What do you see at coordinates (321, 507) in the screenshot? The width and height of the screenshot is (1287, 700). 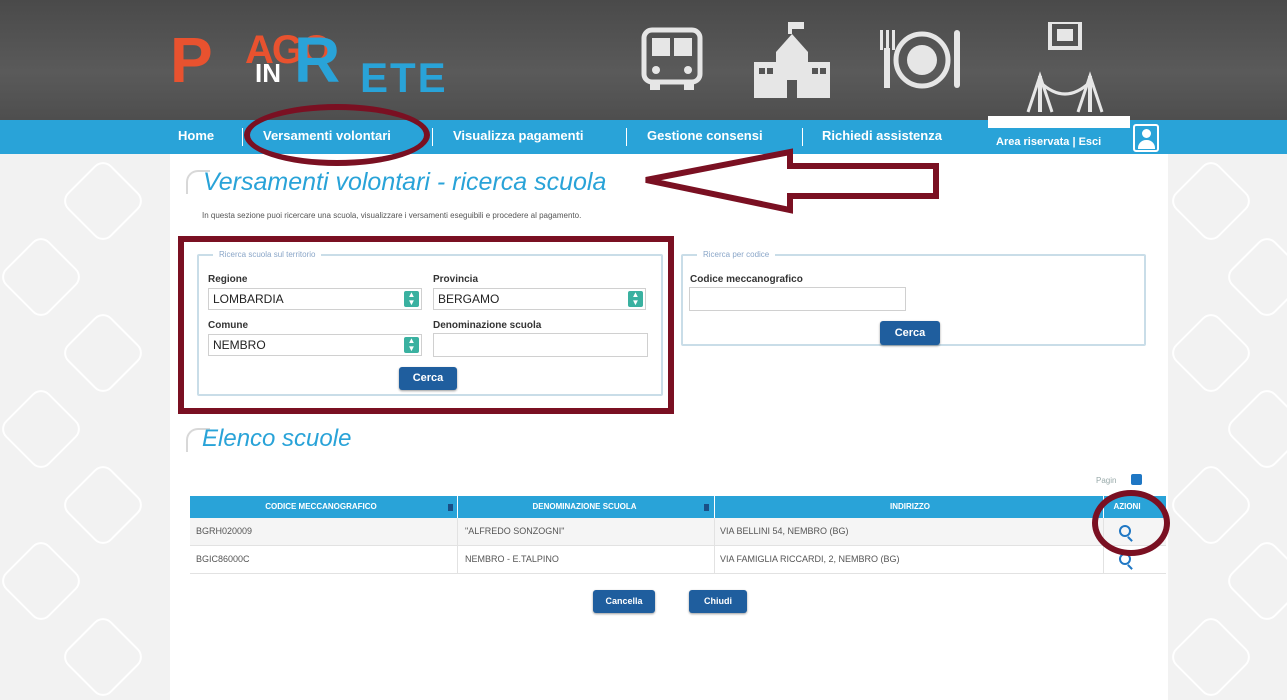 I see `column-codice: Codice meccanografico` at bounding box center [321, 507].